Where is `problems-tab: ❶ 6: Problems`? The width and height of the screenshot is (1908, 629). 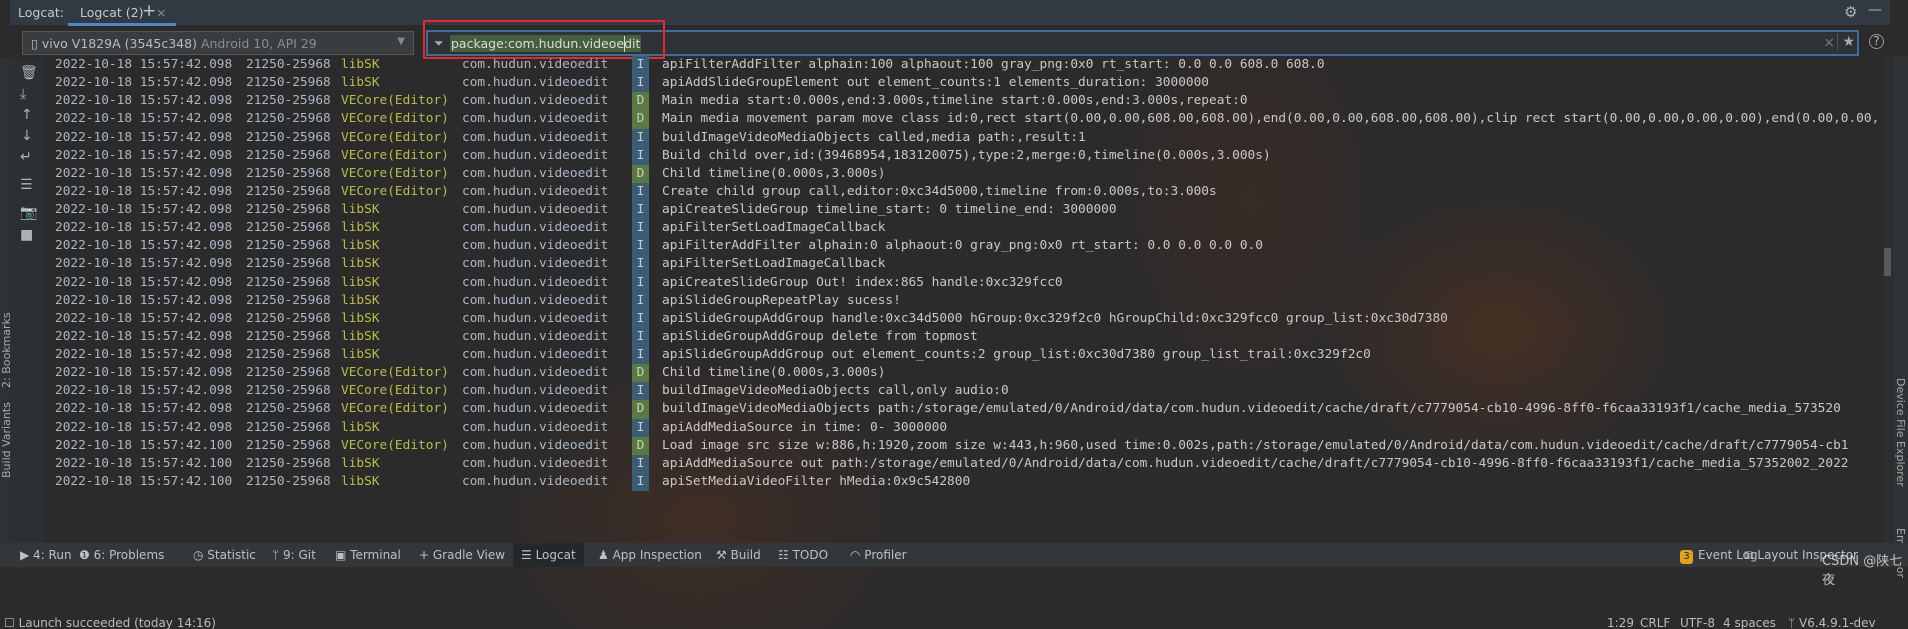 problems-tab: ❶ 6: Problems is located at coordinates (121, 555).